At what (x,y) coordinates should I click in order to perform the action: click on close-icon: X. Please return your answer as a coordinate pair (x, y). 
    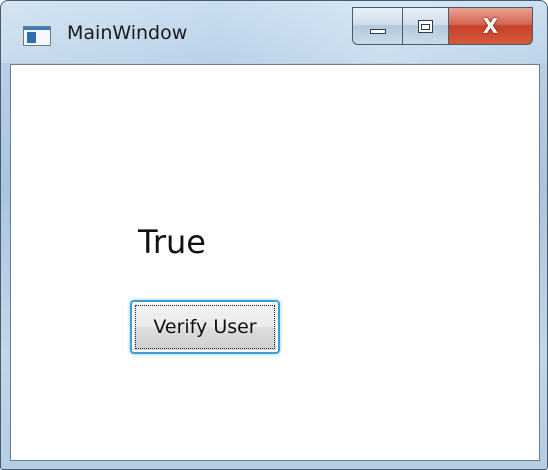
    Looking at the image, I should click on (490, 26).